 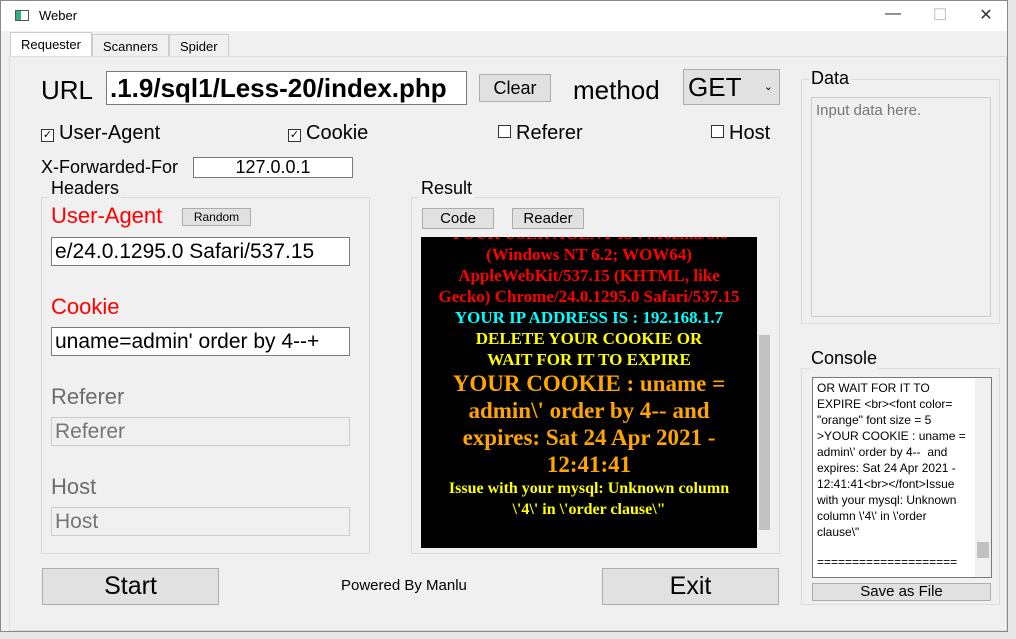 What do you see at coordinates (901, 592) in the screenshot?
I see `save-as-file-button: Save as File` at bounding box center [901, 592].